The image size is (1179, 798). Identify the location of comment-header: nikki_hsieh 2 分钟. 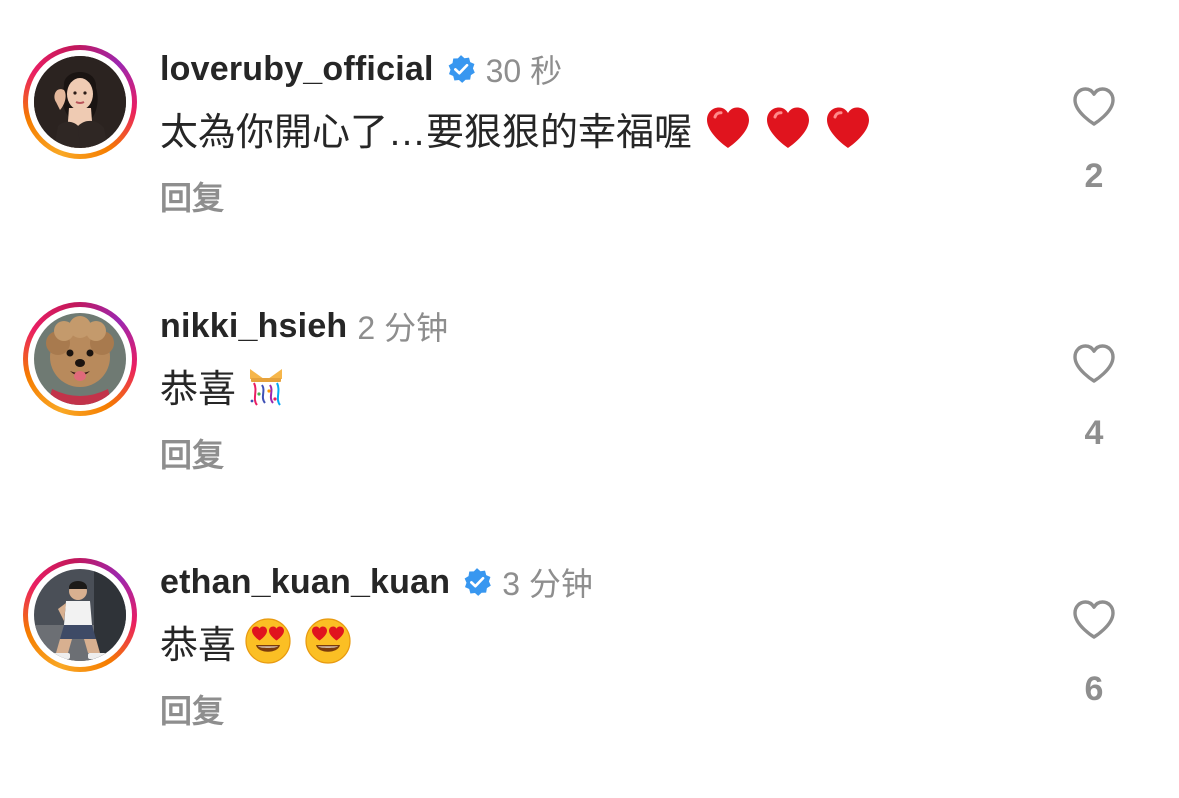
(304, 326).